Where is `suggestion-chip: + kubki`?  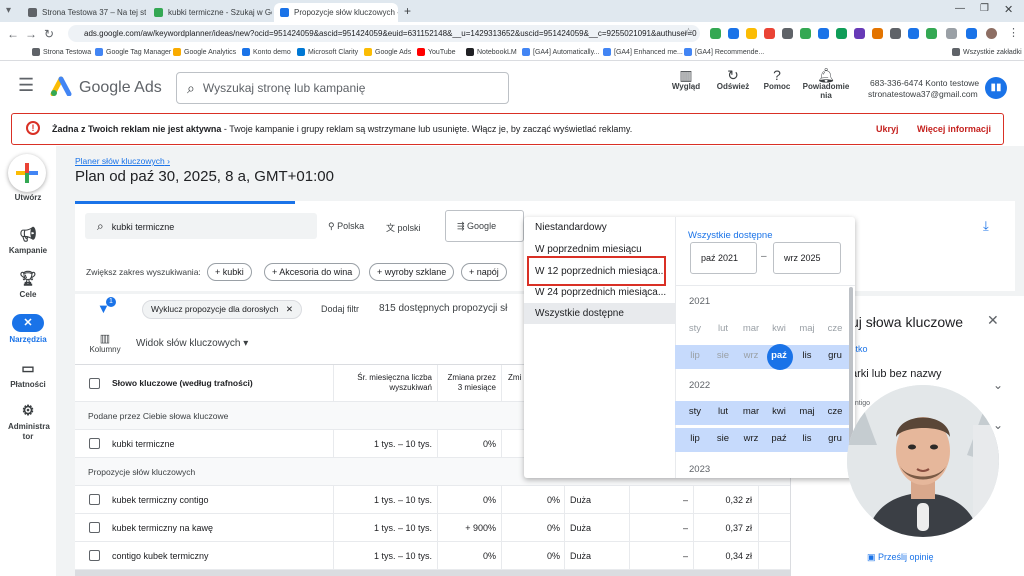
suggestion-chip: + kubki is located at coordinates (229, 272).